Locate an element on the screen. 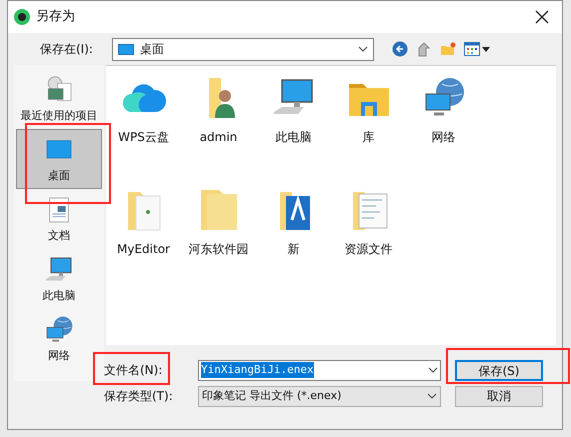  file-item: 新 is located at coordinates (293, 222).